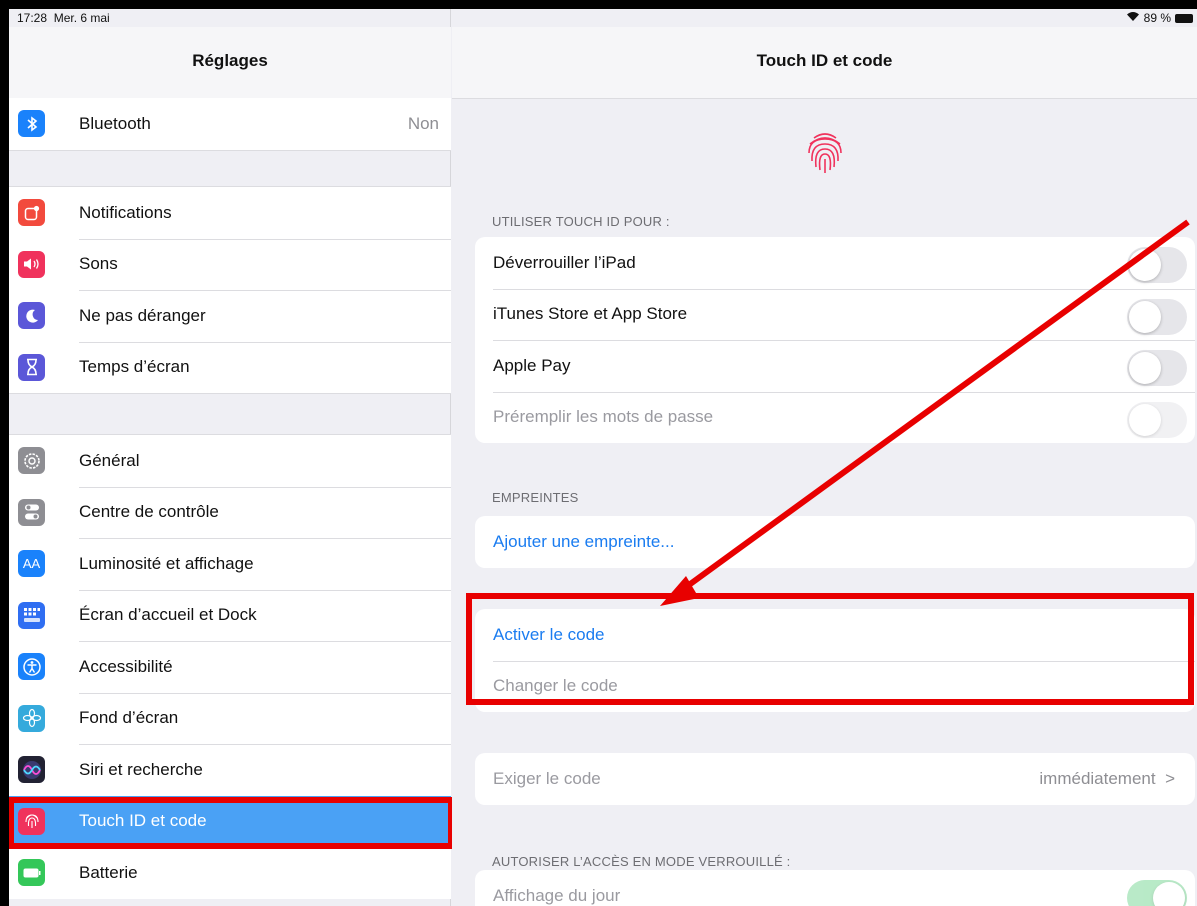 The height and width of the screenshot is (906, 1197). What do you see at coordinates (532, 365) in the screenshot?
I see `row-label: Apple Pay` at bounding box center [532, 365].